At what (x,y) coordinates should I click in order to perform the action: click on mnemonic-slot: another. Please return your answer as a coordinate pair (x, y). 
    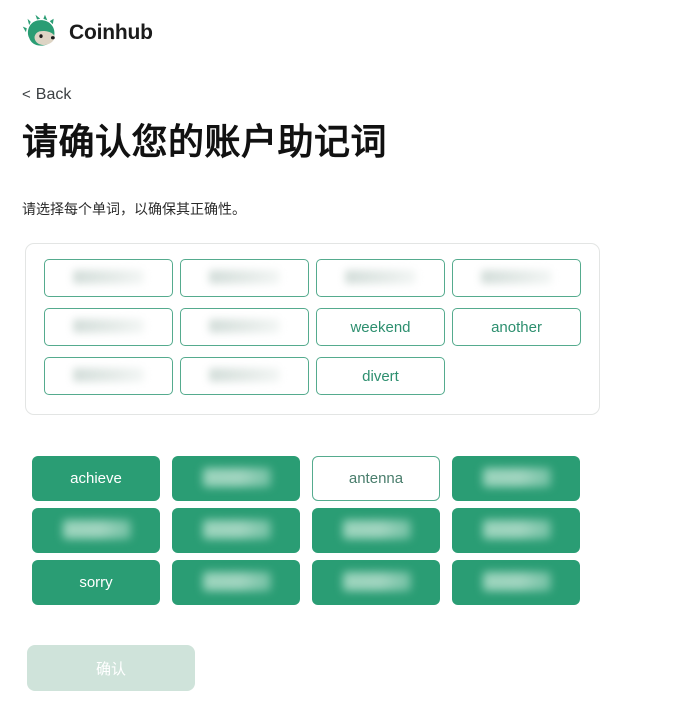
    Looking at the image, I should click on (516, 327).